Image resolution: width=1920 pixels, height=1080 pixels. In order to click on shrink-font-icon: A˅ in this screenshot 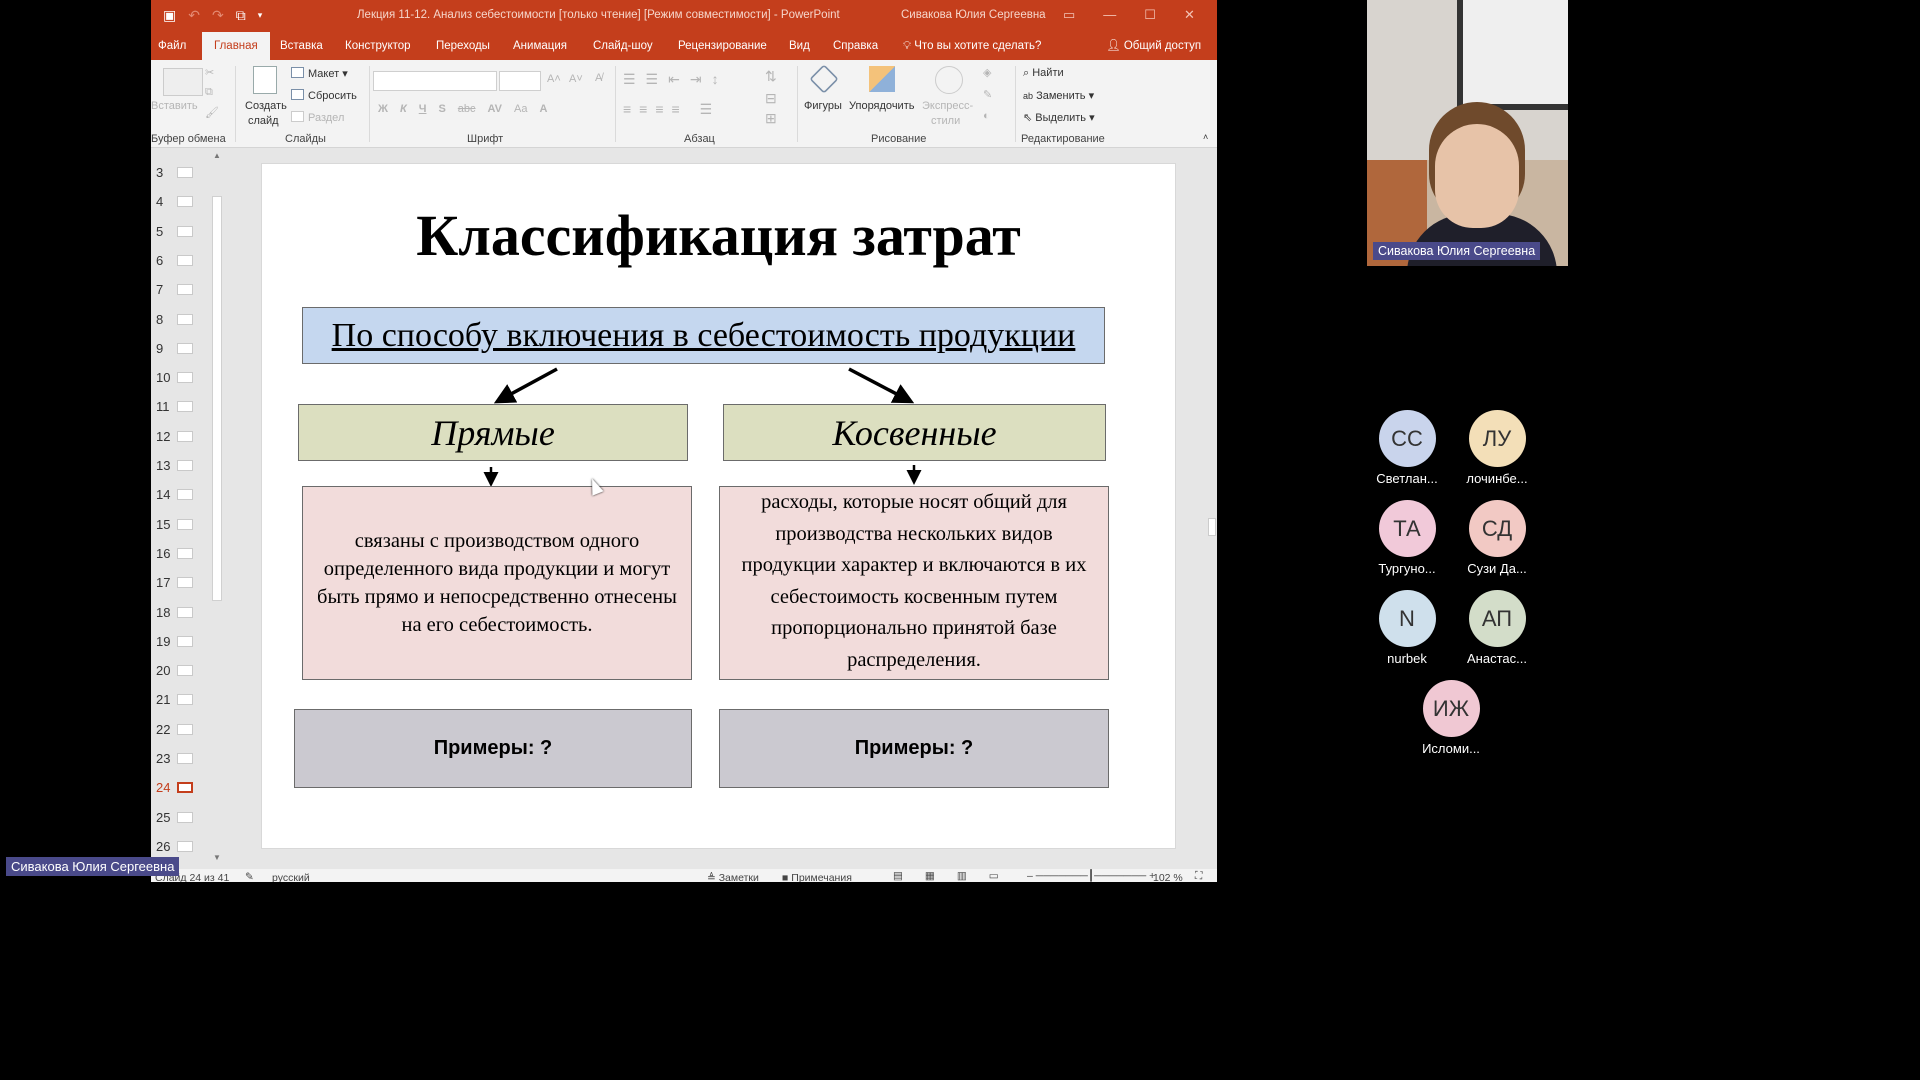, I will do `click(576, 79)`.